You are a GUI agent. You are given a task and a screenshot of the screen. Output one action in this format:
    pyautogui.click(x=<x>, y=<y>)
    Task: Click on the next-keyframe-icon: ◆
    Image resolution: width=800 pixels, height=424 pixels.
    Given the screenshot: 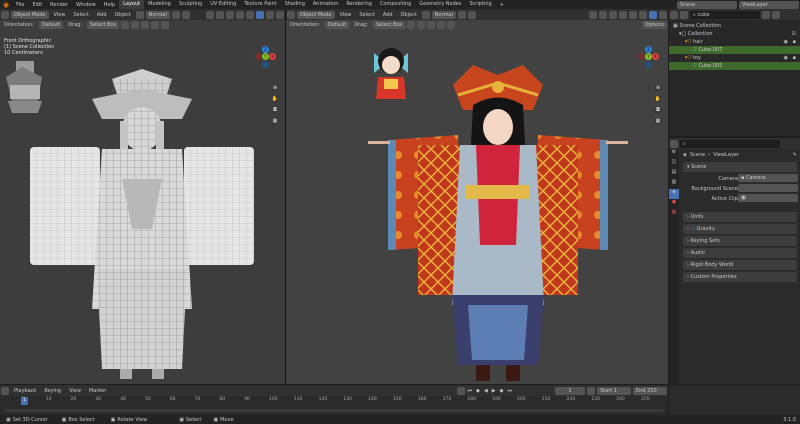 What is the action you would take?
    pyautogui.click(x=502, y=391)
    